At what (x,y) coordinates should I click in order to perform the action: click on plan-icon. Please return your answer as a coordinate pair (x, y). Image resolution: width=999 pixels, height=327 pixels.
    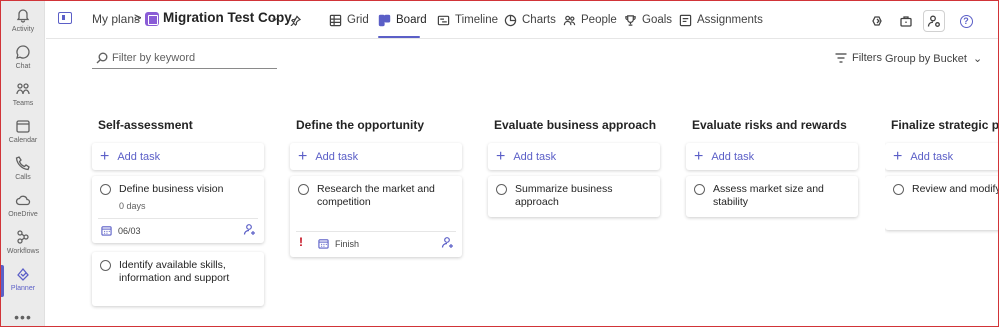
    Looking at the image, I should click on (152, 19).